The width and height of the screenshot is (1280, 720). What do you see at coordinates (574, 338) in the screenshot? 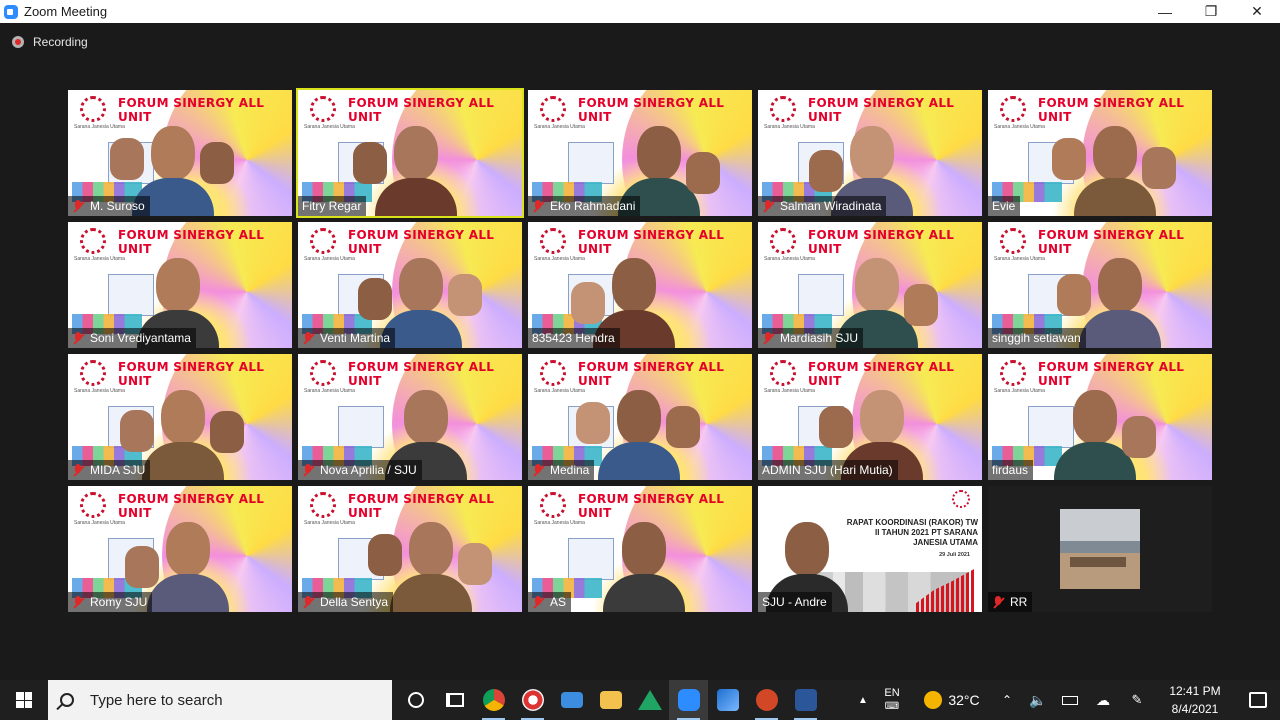
I see `participant-name-bar: 835423 Hendra` at bounding box center [574, 338].